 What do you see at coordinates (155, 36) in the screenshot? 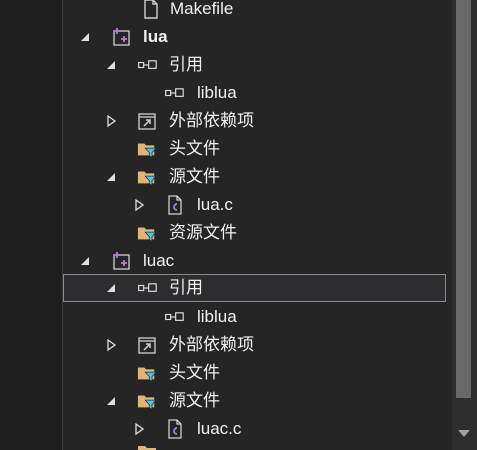
I see `tree-item-label: lua` at bounding box center [155, 36].